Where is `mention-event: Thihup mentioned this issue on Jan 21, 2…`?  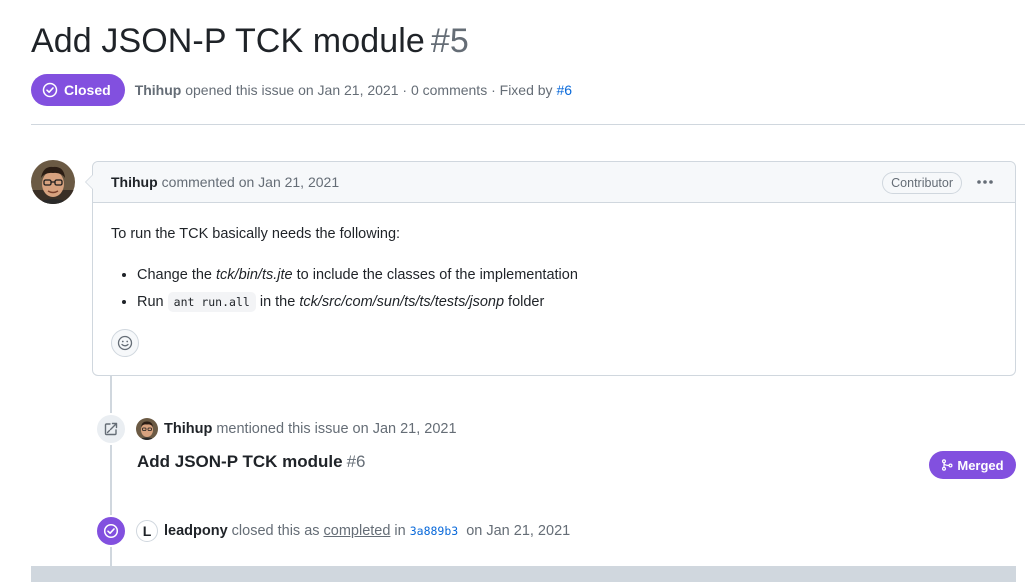 mention-event: Thihup mentioned this issue on Jan 21, 2… is located at coordinates (296, 429).